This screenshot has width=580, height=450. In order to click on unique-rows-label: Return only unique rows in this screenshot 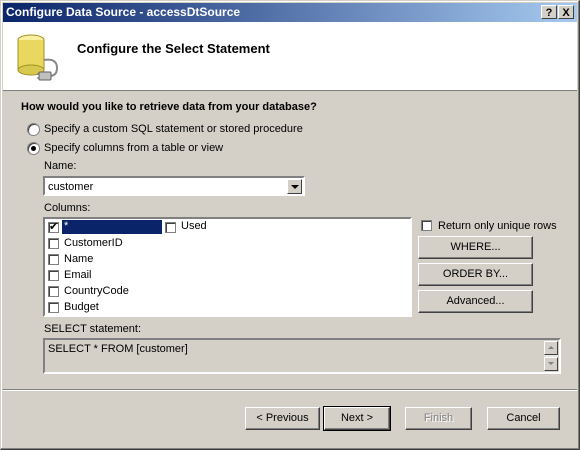, I will do `click(497, 226)`.